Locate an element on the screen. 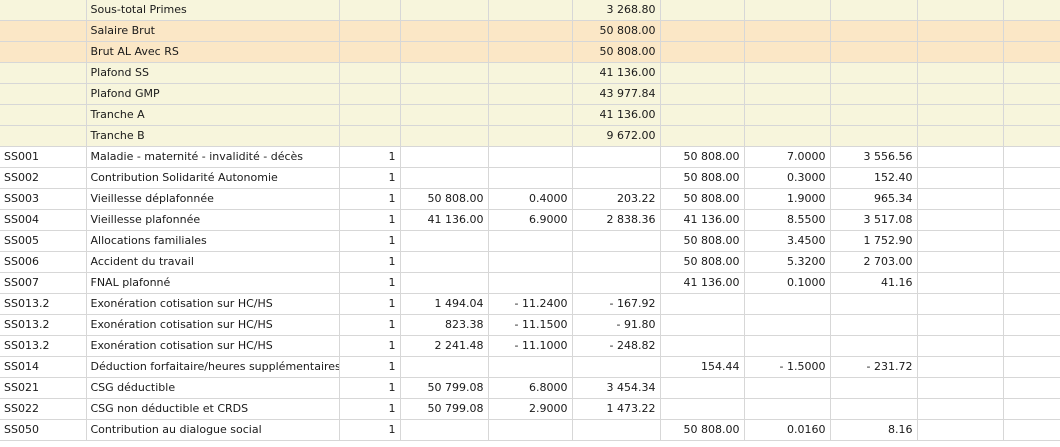 This screenshot has height=447, width=1060. employee-base: 823.38 is located at coordinates (444, 325).